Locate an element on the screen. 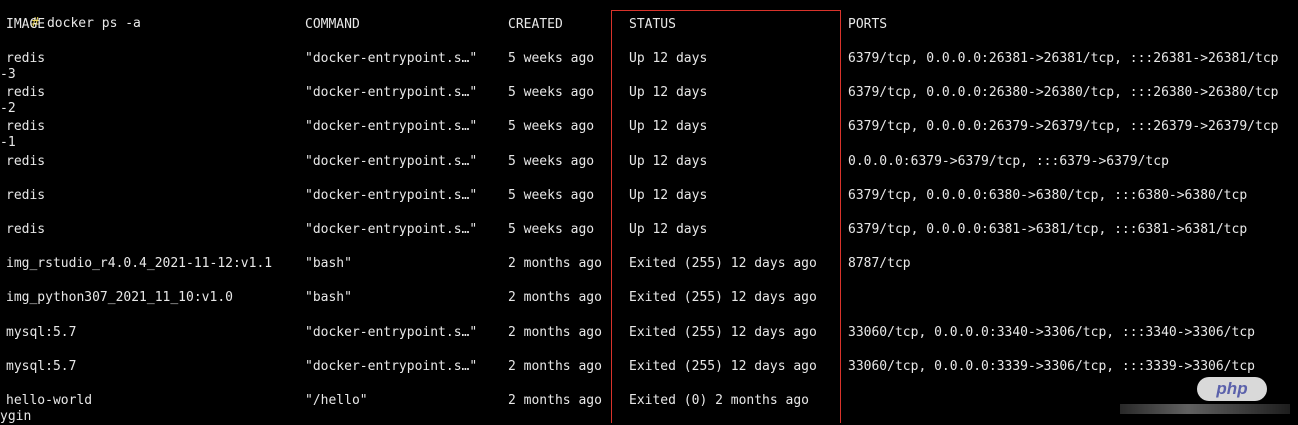 This screenshot has height=425, width=1298. cell-command: "/hello" is located at coordinates (336, 400).